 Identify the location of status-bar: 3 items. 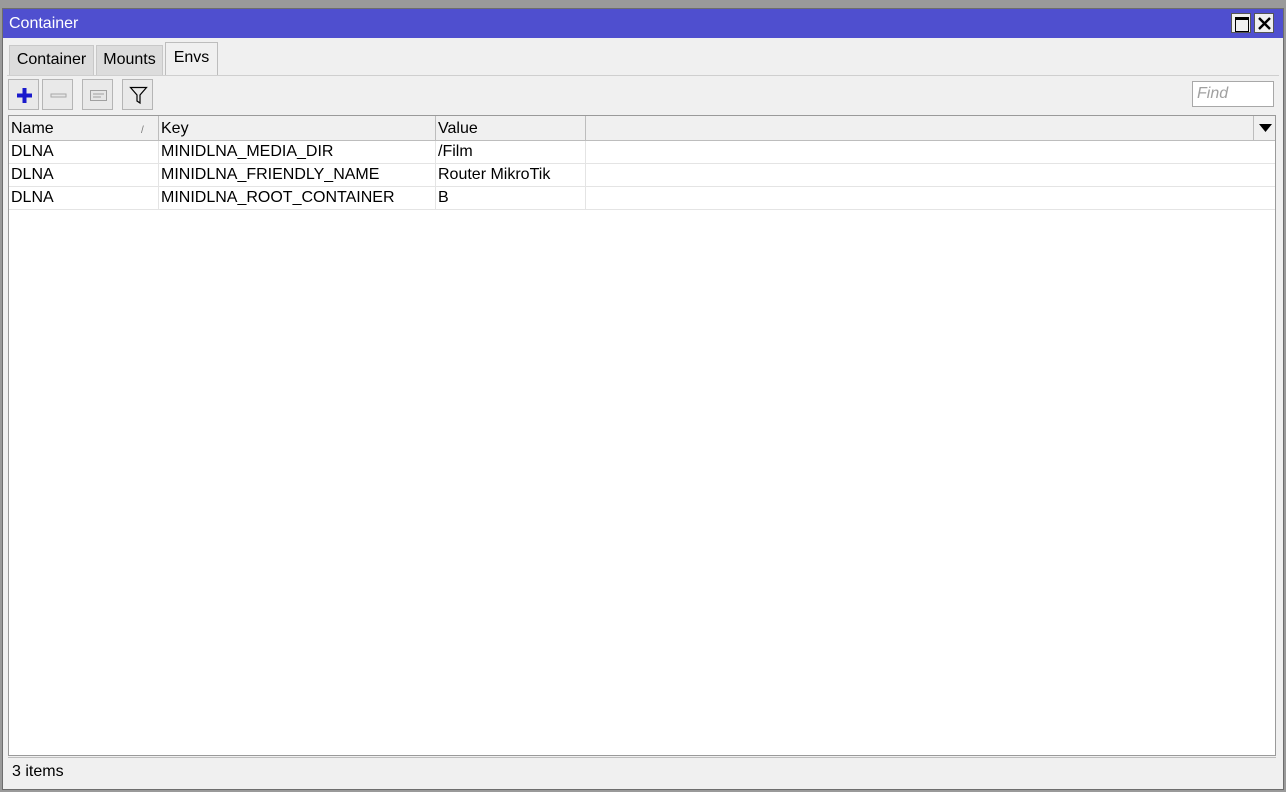
(642, 772).